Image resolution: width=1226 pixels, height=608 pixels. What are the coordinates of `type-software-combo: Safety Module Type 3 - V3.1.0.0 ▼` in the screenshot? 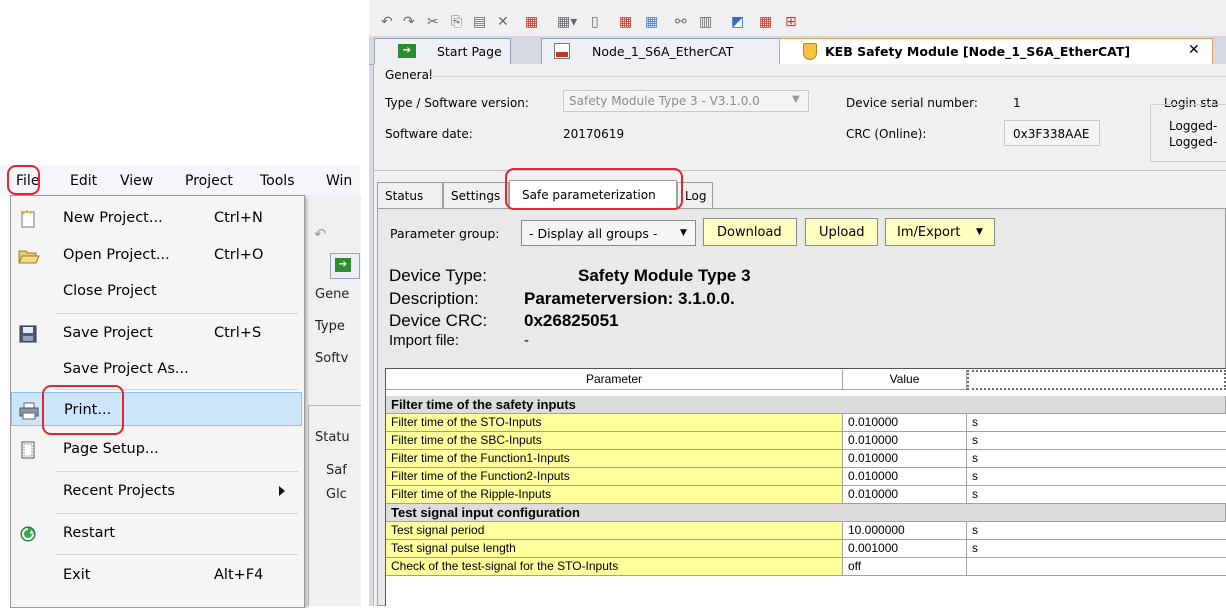 It's located at (686, 101).